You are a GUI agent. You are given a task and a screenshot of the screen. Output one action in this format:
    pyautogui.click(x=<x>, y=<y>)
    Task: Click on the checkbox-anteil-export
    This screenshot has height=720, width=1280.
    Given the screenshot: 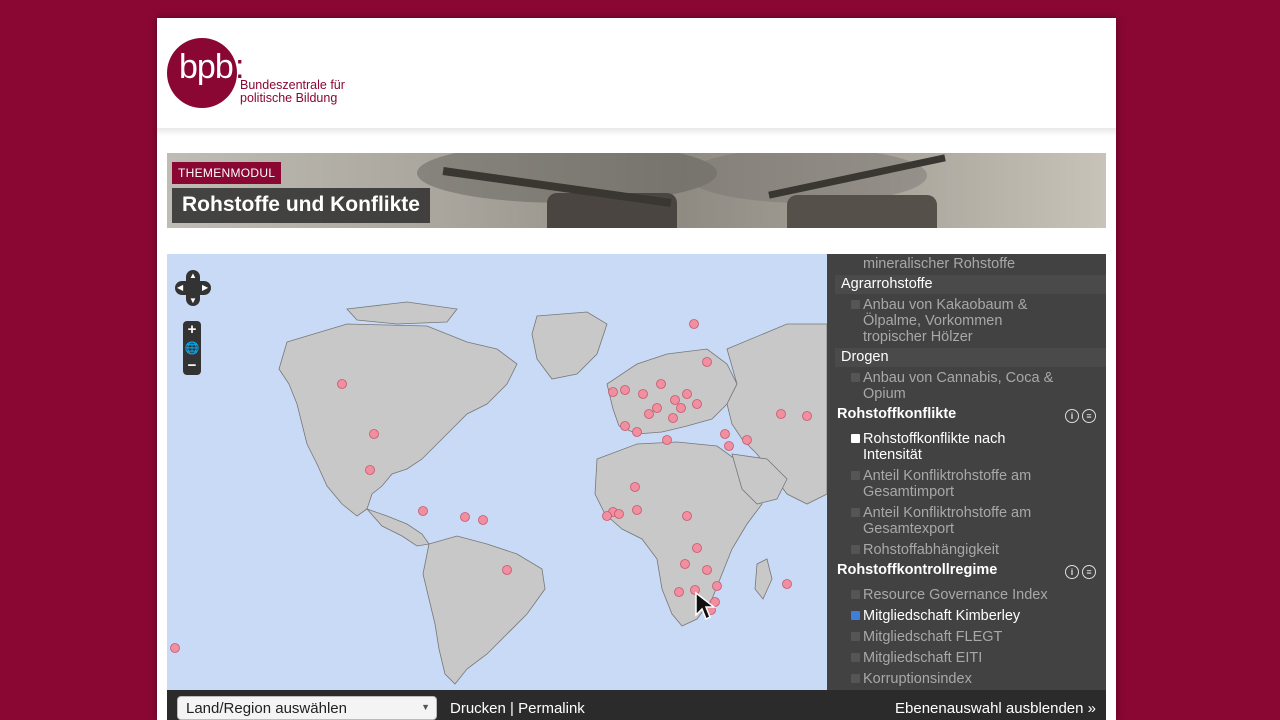 What is the action you would take?
    pyautogui.click(x=855, y=512)
    